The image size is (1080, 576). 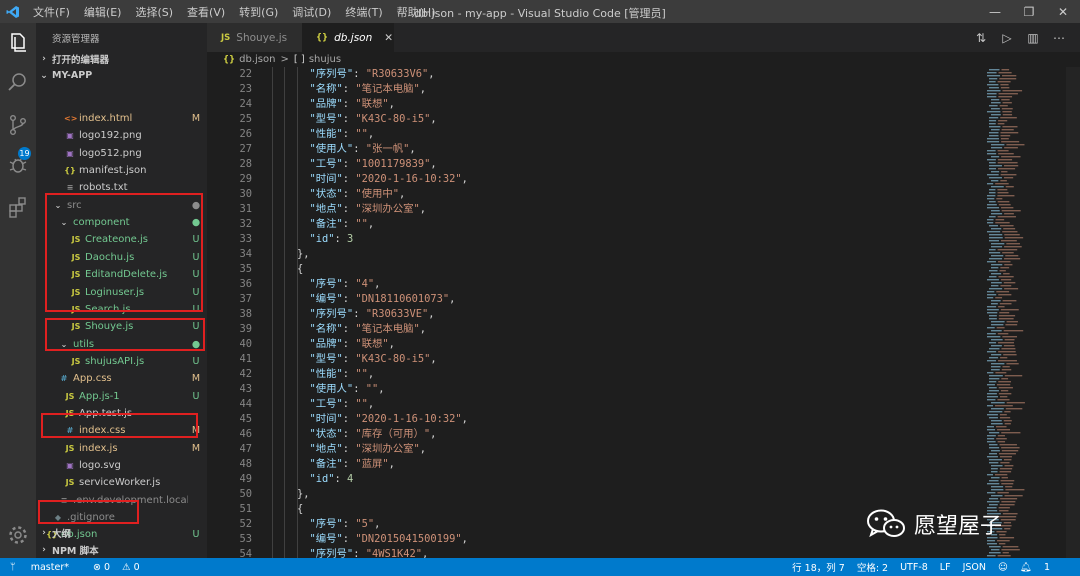 I want to click on feedback-smiley-icon: ☺, so click(x=1003, y=567).